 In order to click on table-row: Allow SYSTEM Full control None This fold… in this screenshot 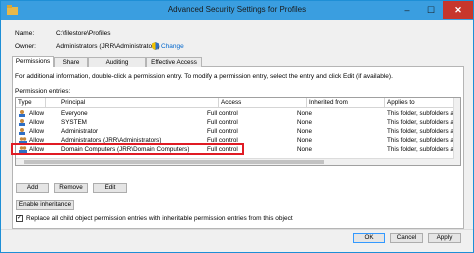, I will do `click(235, 122)`.